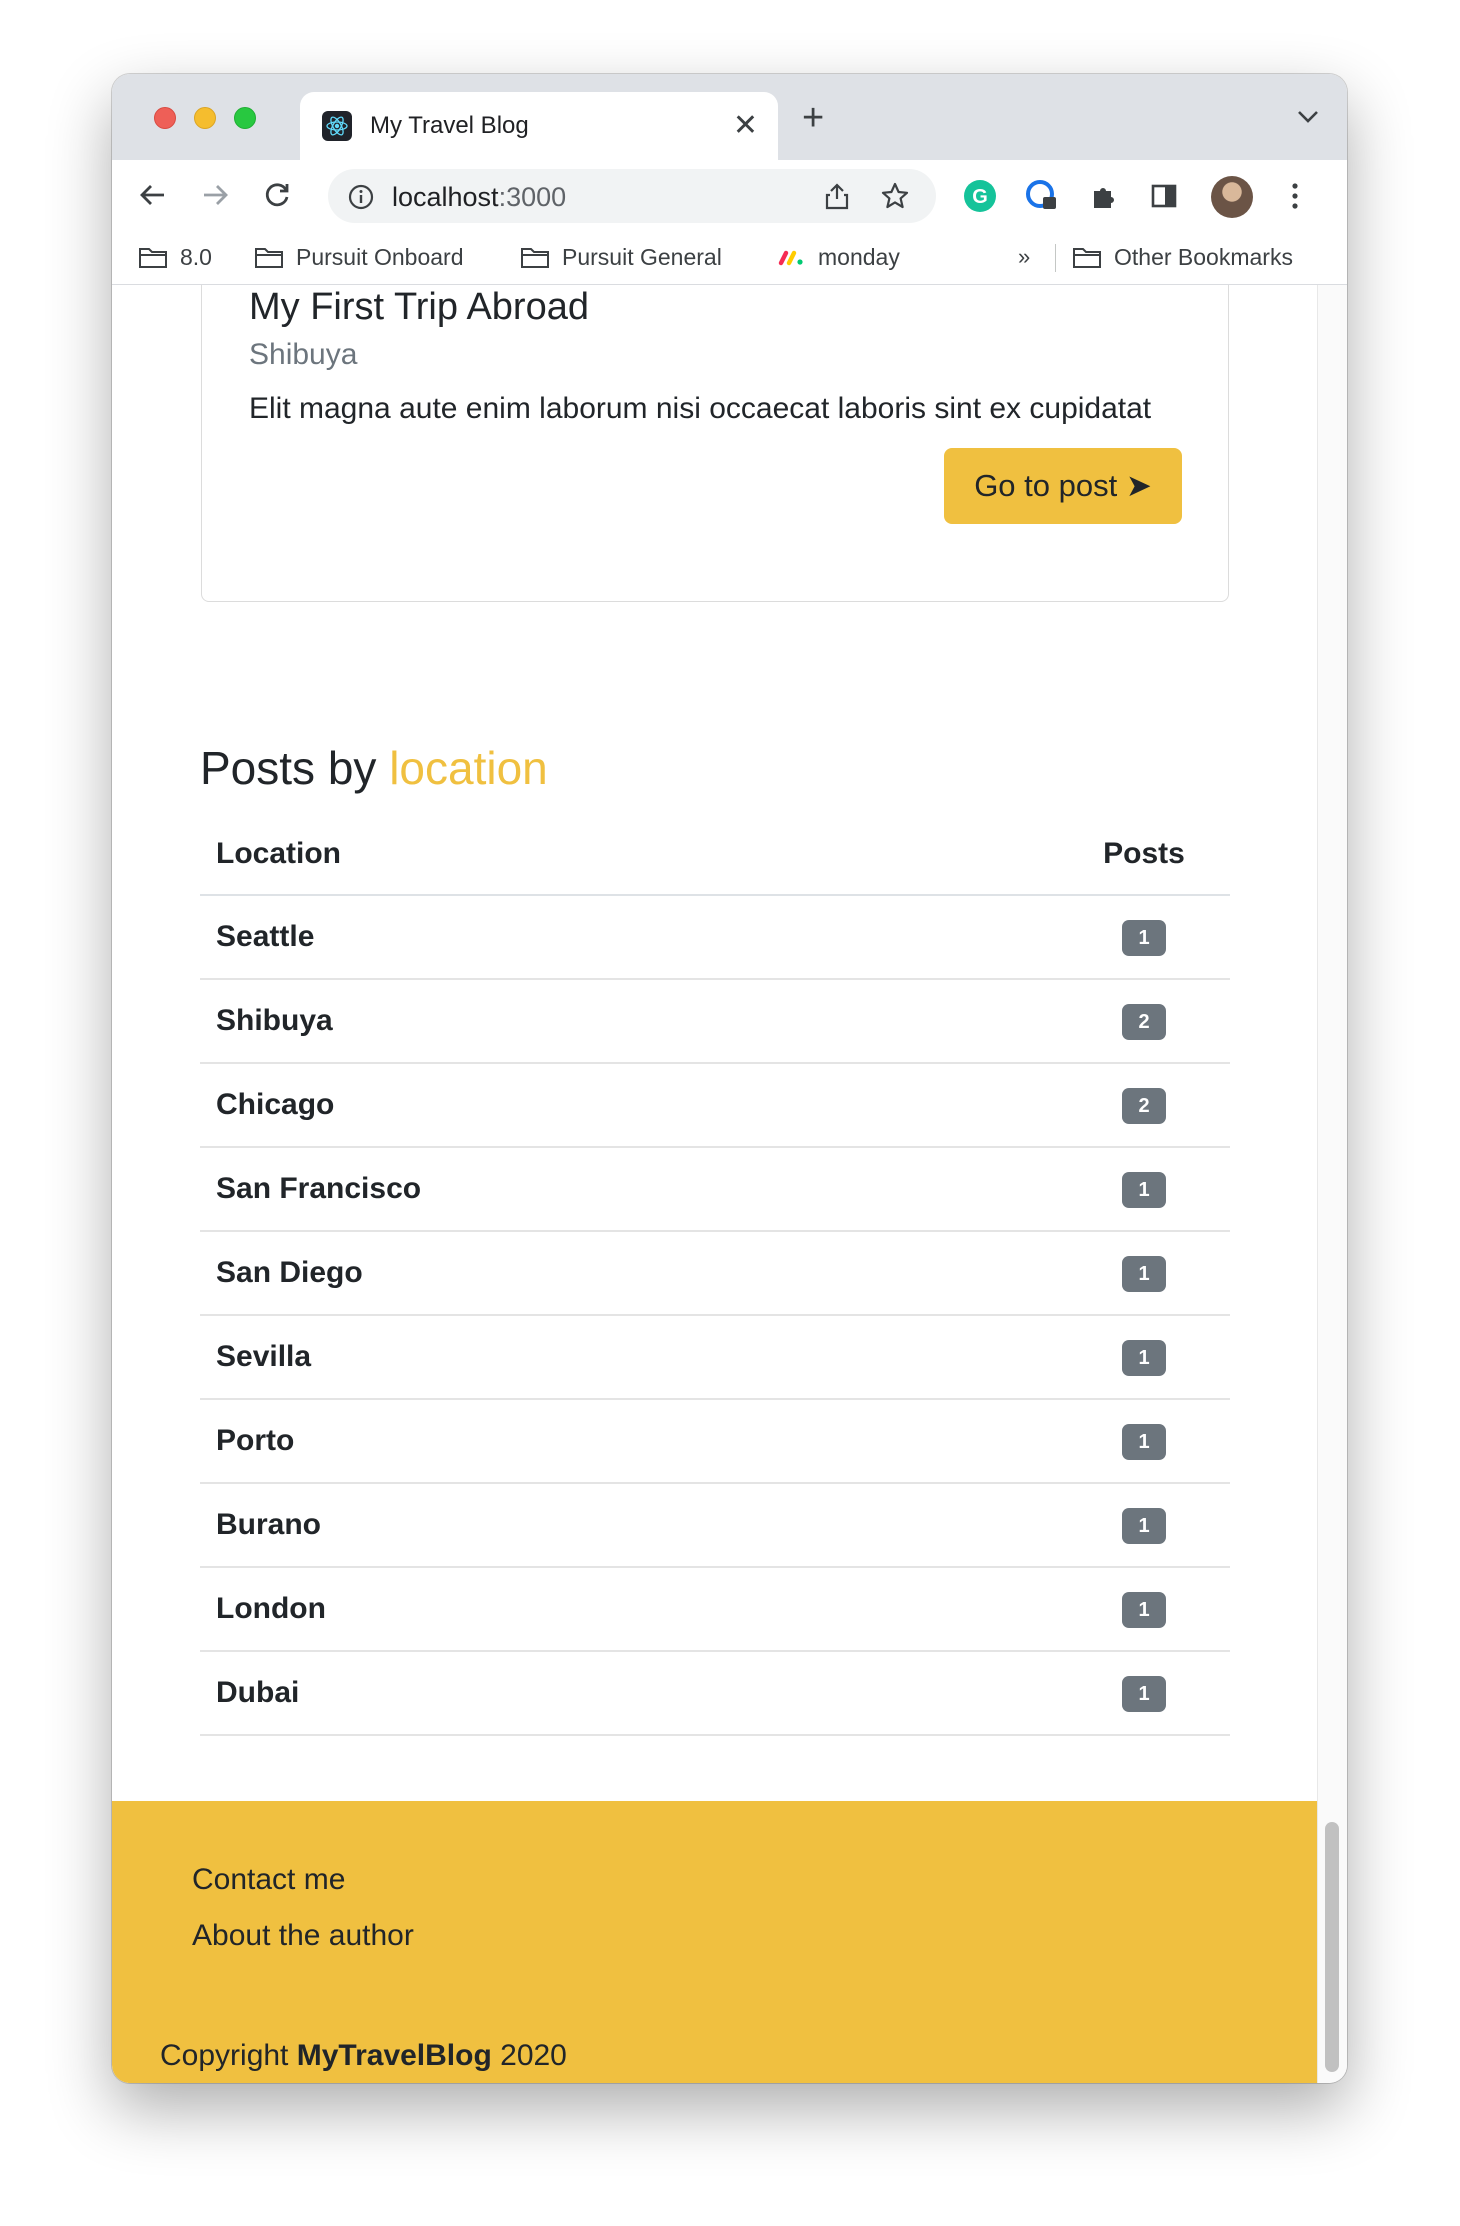 The width and height of the screenshot is (1460, 2226). What do you see at coordinates (153, 195) in the screenshot?
I see `back-arrow-icon` at bounding box center [153, 195].